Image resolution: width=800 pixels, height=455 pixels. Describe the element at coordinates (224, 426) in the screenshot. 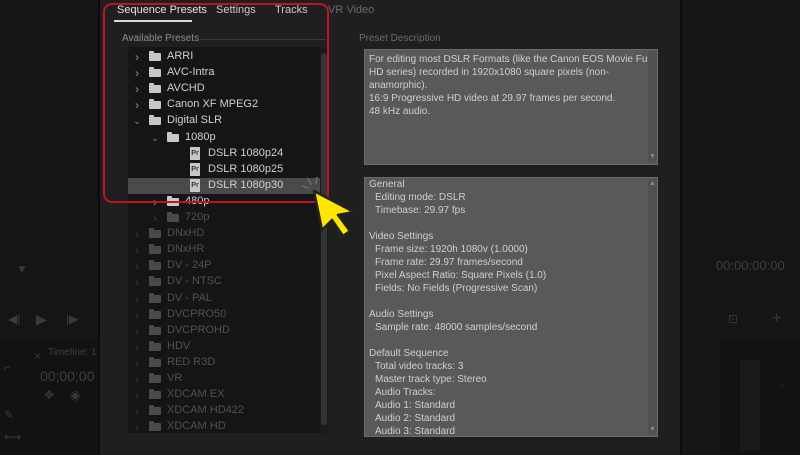

I see `preset-tree-item: › XDCAM HD` at that location.